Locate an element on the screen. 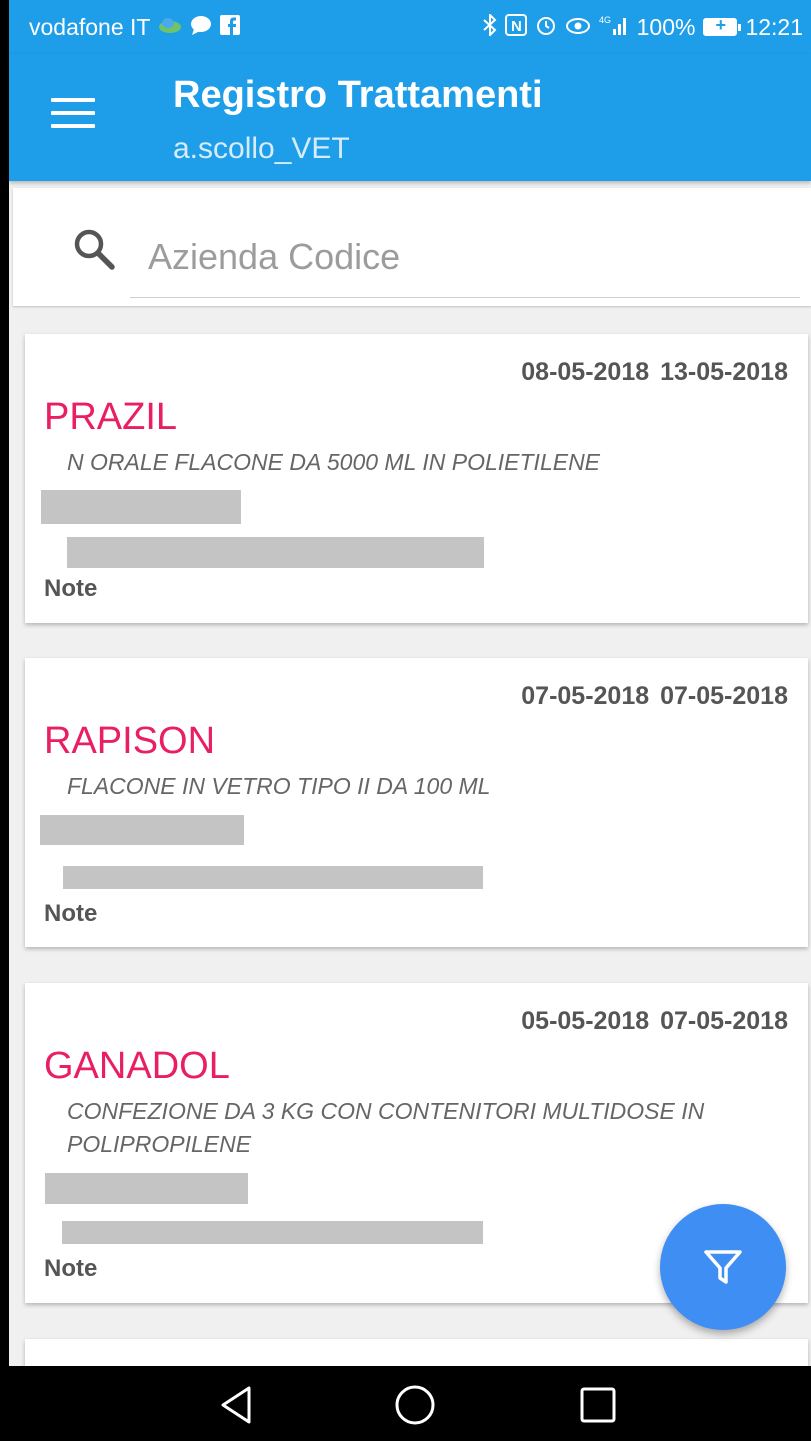 The width and height of the screenshot is (811, 1441). filter-icon is located at coordinates (723, 1267).